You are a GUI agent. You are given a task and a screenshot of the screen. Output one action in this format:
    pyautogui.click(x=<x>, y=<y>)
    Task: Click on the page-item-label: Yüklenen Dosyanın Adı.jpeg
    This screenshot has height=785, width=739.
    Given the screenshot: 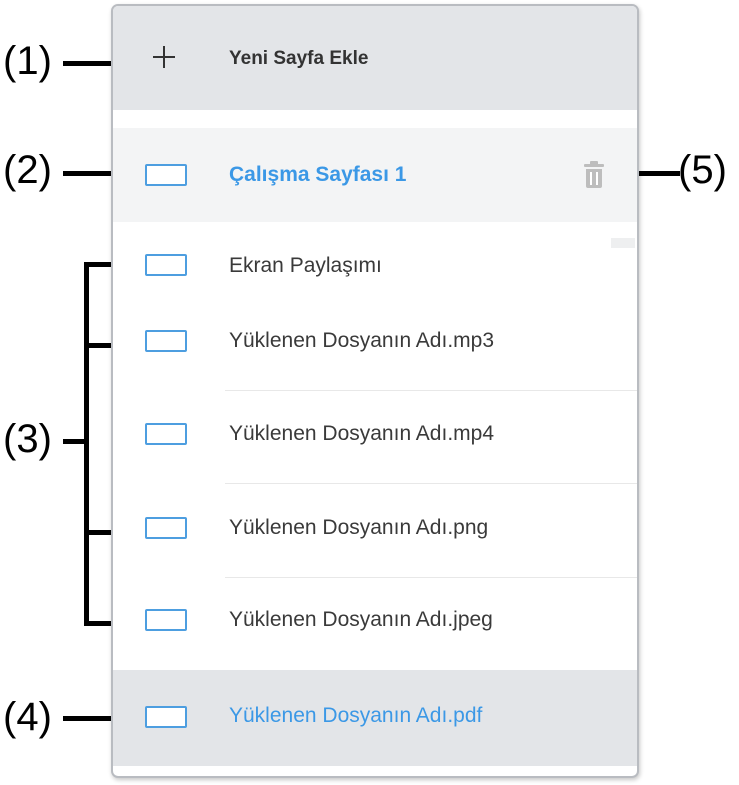 What is the action you would take?
    pyautogui.click(x=361, y=619)
    